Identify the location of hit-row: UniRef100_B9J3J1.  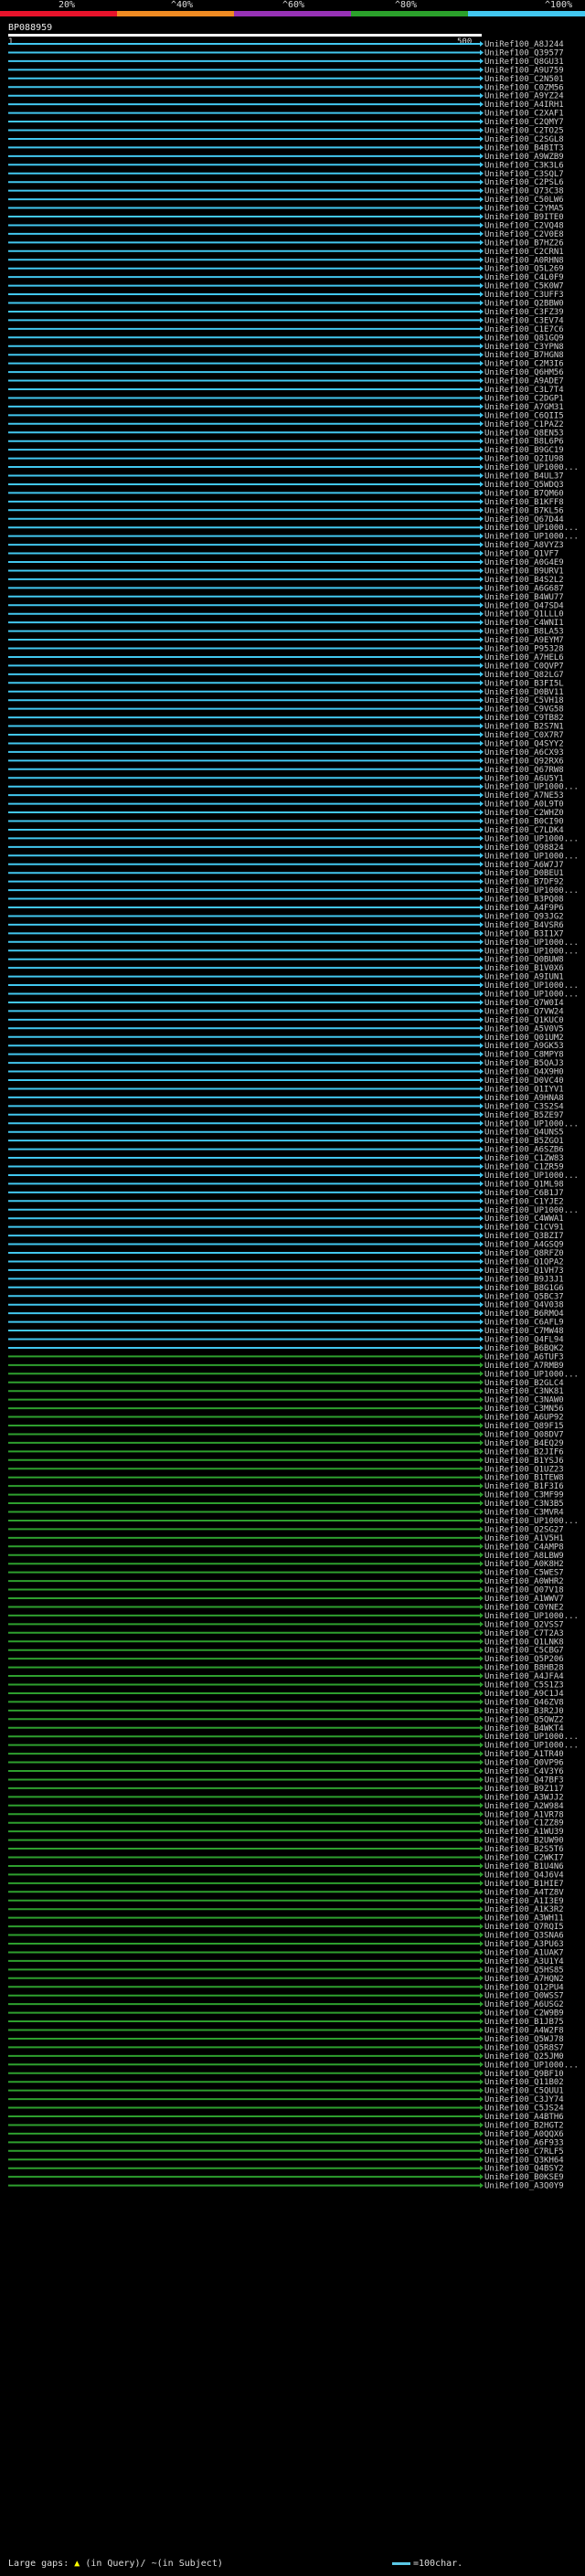
(286, 1279).